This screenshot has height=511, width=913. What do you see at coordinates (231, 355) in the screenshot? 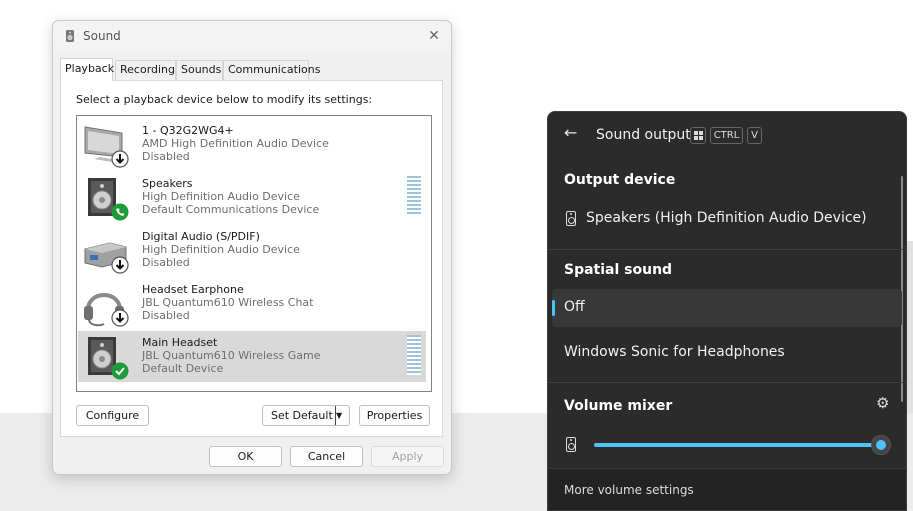
I see `device-driver: JBL Quantum610 Wireless Game` at bounding box center [231, 355].